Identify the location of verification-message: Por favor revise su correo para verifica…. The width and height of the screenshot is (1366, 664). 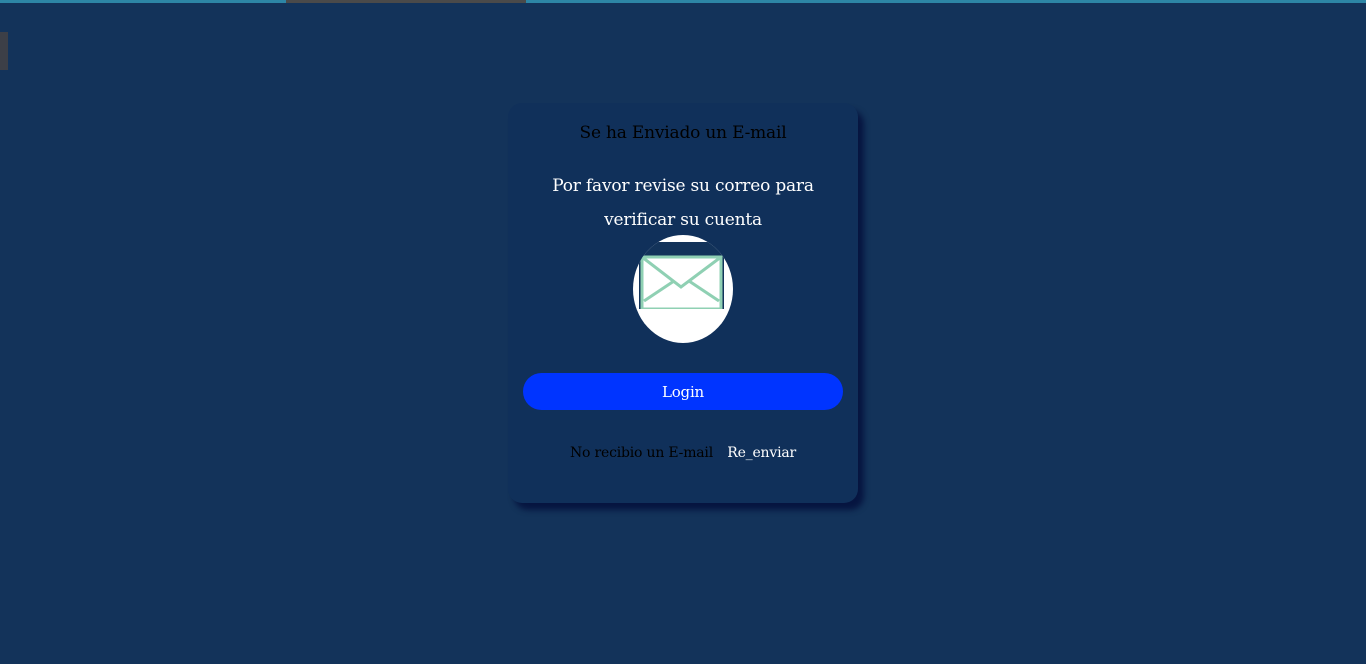
(683, 203).